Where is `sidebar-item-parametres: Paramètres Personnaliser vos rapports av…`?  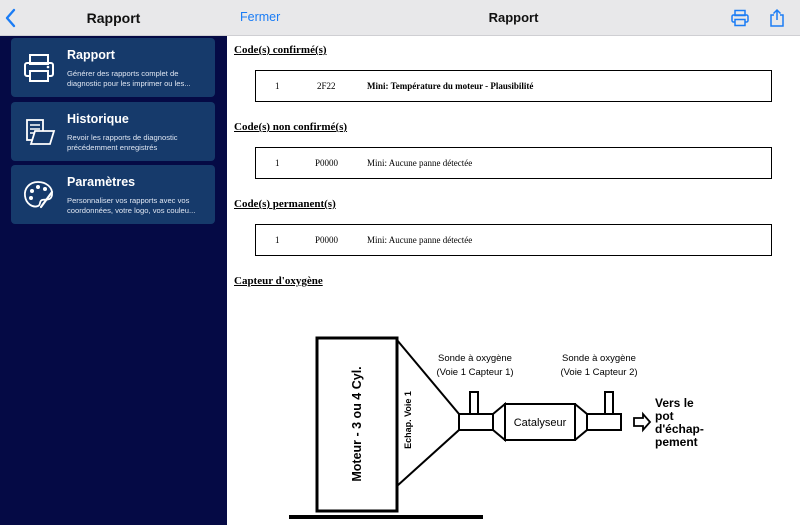
sidebar-item-parametres: Paramètres Personnaliser vos rapports av… is located at coordinates (113, 194).